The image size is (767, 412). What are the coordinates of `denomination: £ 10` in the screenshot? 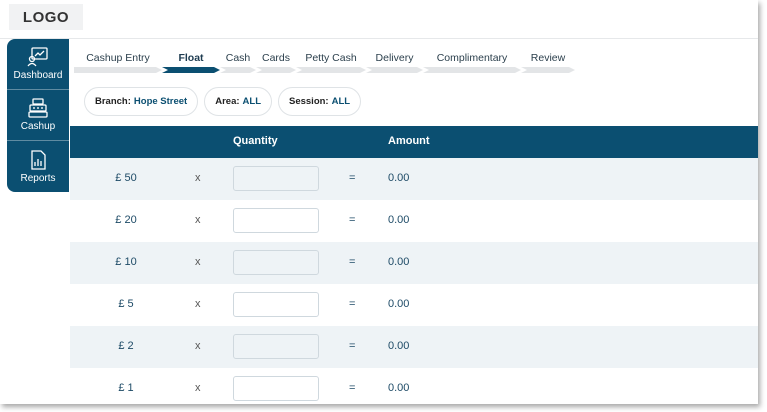 It's located at (126, 262).